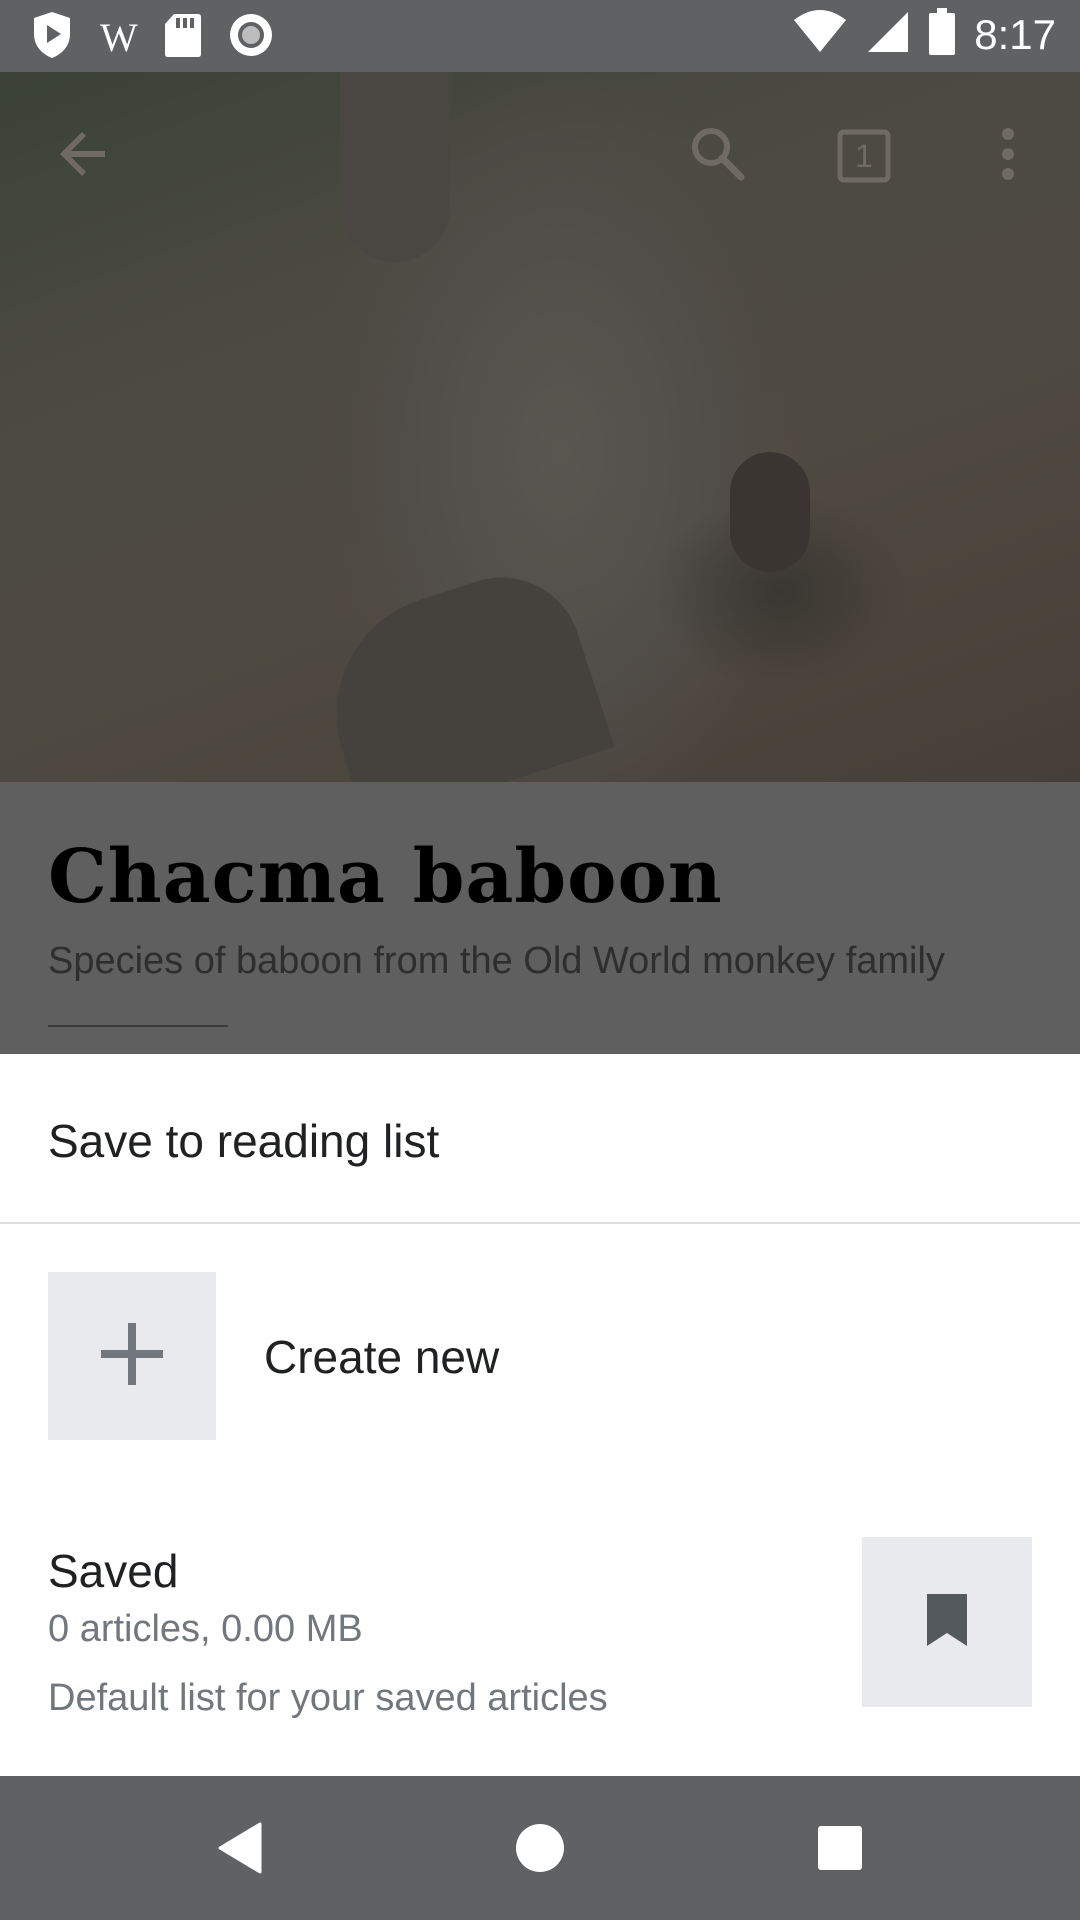 This screenshot has width=1080, height=1920. Describe the element at coordinates (942, 34) in the screenshot. I see `battery-icon` at that location.